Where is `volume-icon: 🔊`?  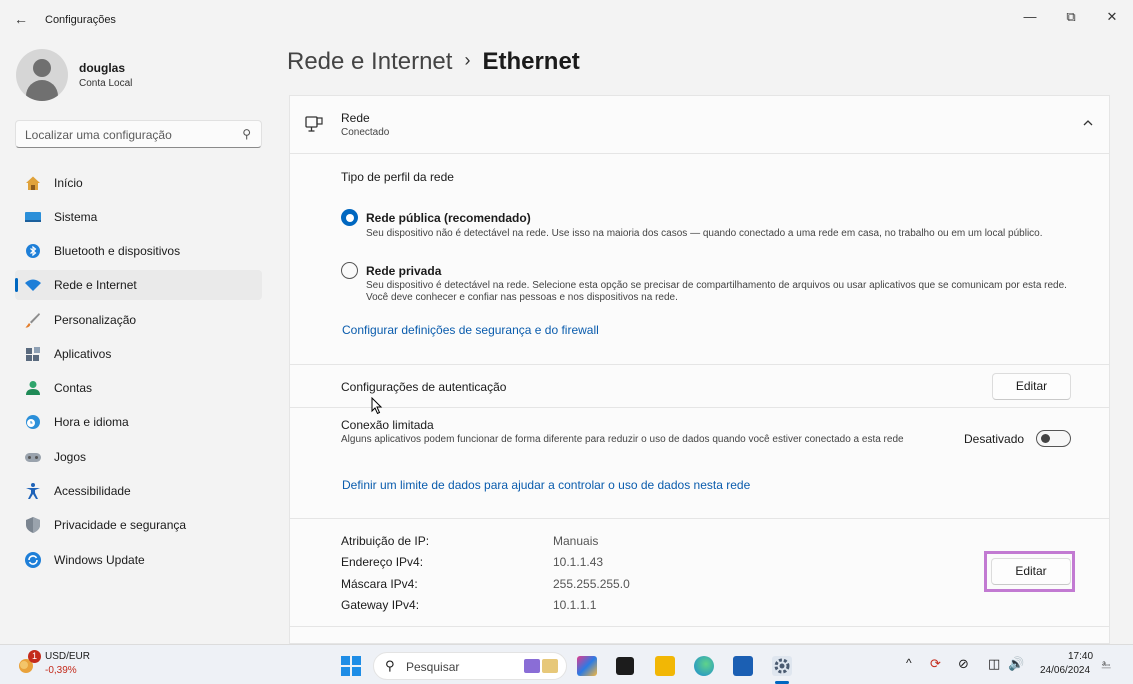
volume-icon: 🔊 is located at coordinates (1016, 664).